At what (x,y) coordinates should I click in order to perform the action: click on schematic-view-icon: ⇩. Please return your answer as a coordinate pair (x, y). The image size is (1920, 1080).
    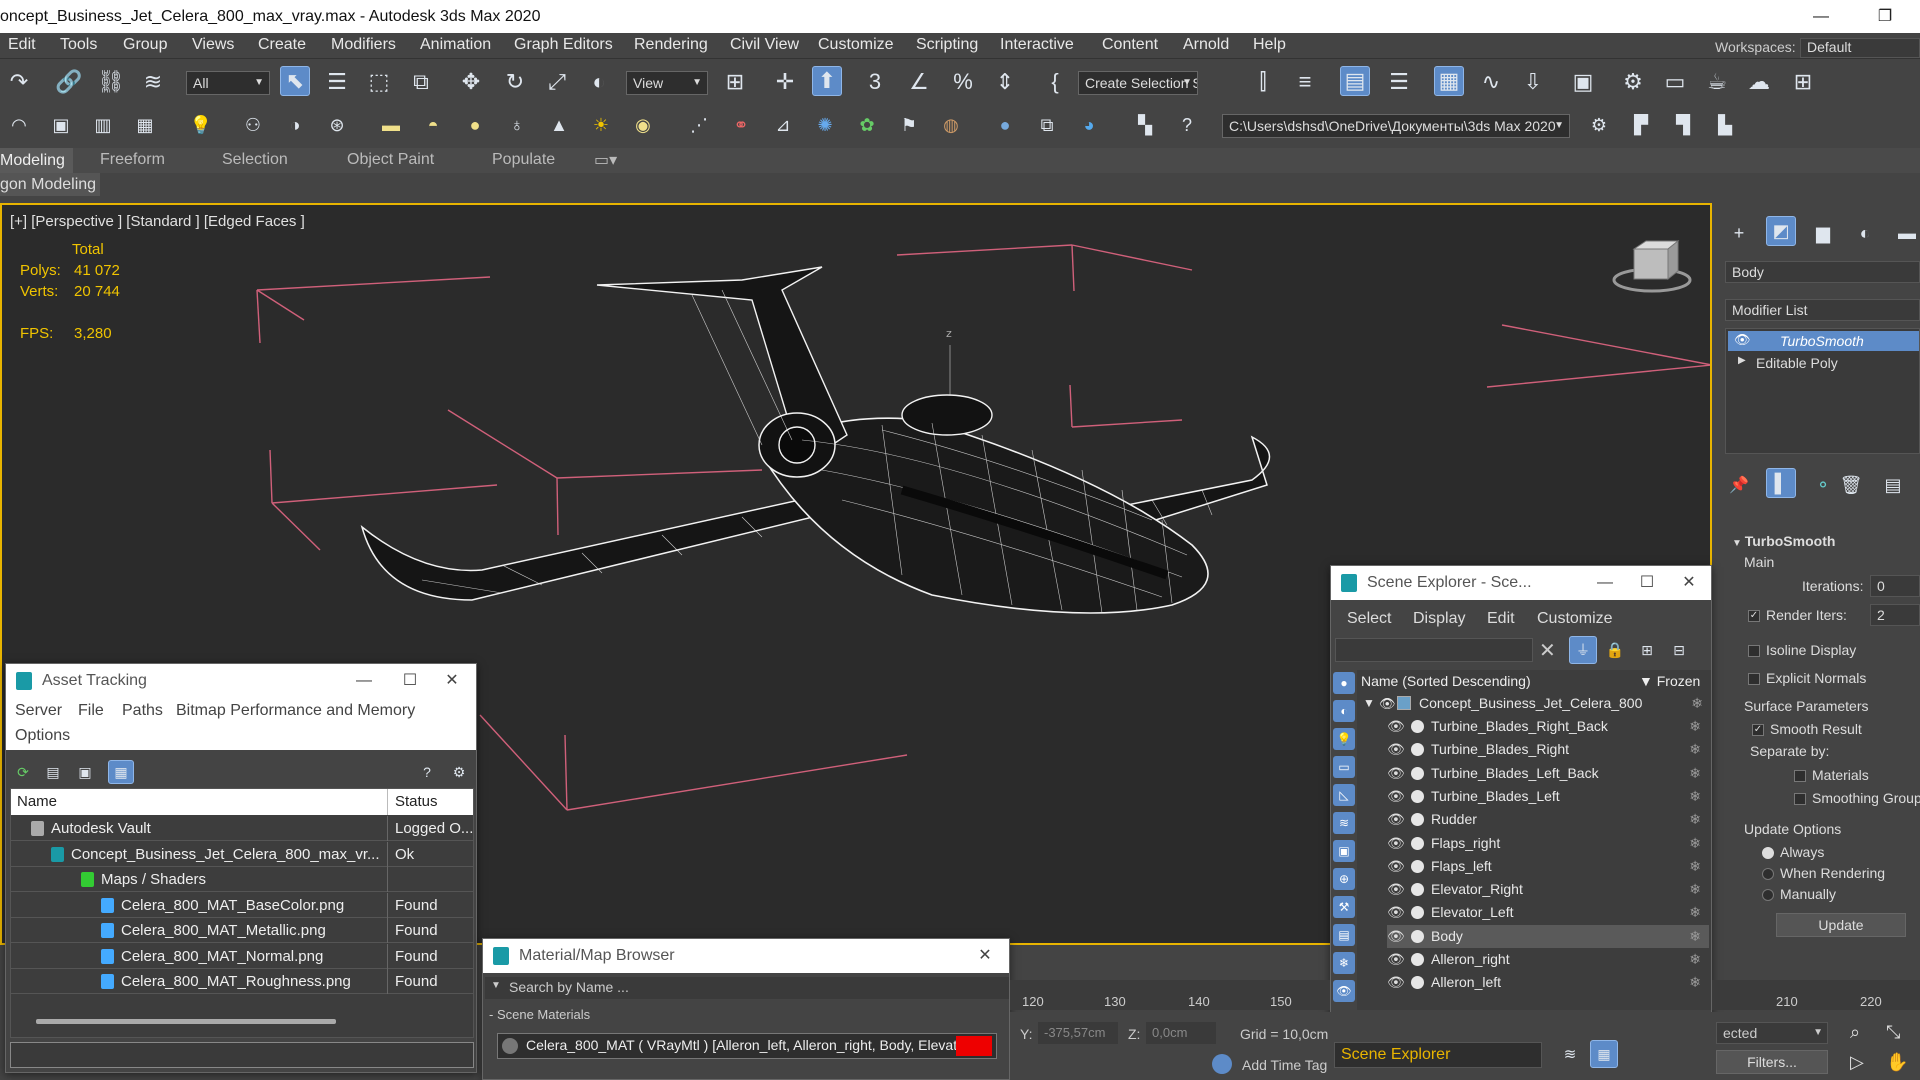
    Looking at the image, I should click on (1533, 82).